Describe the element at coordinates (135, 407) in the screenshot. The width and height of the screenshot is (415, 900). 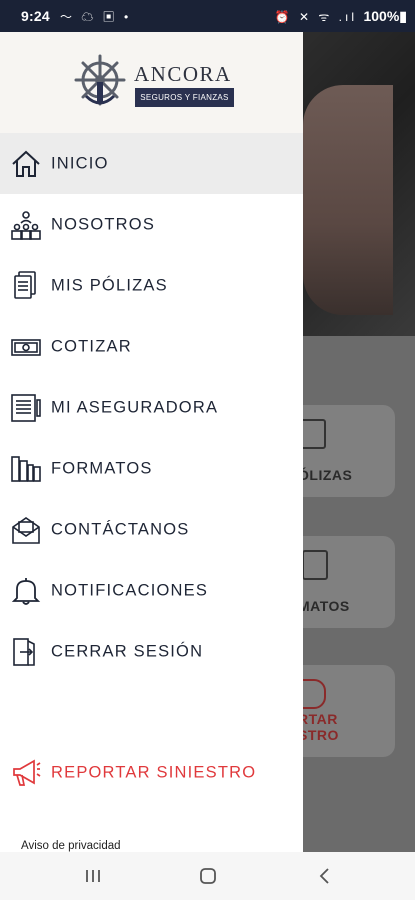
I see `menu-label: MI ASEGURADORA` at that location.